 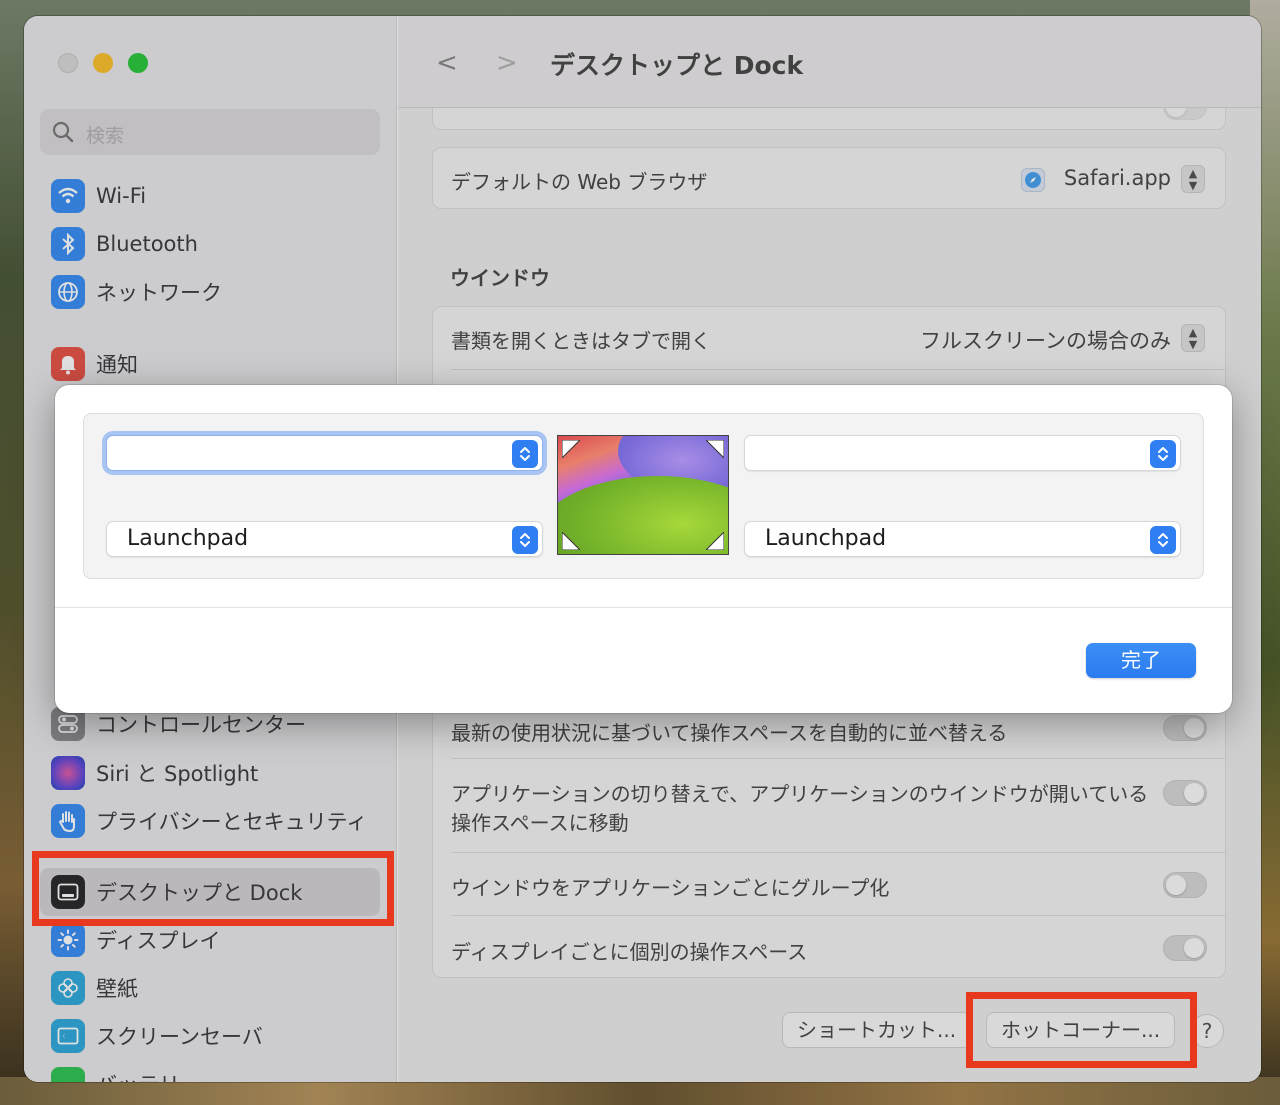 What do you see at coordinates (324, 453) in the screenshot?
I see `top-left-corner-select` at bounding box center [324, 453].